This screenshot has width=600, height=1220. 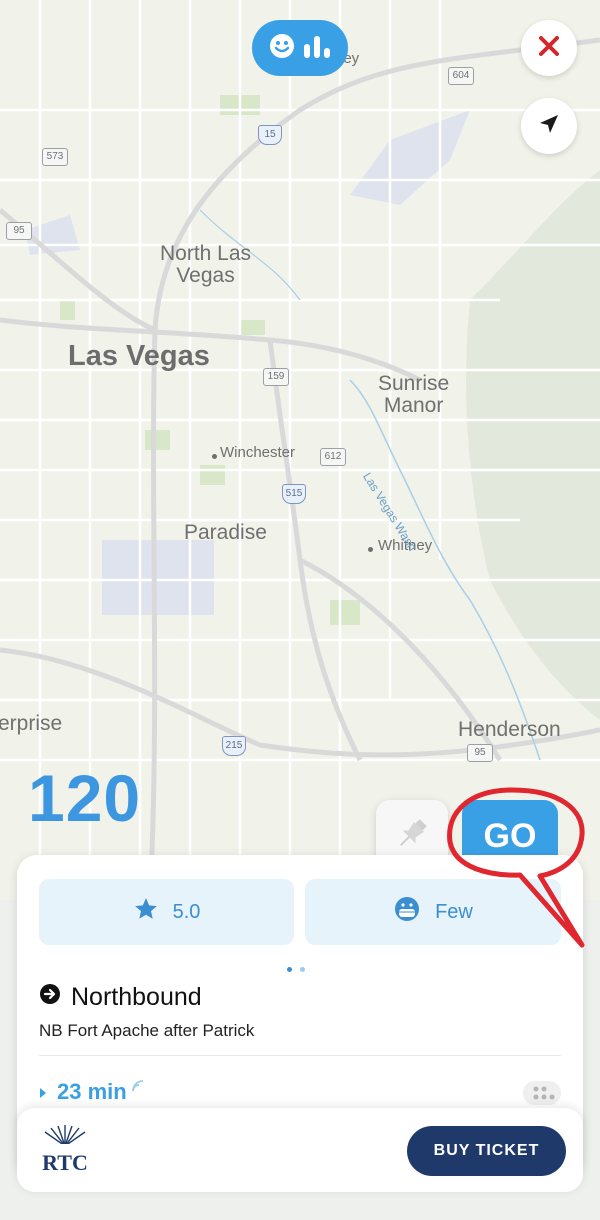 I want to click on location-arrow-icon, so click(x=549, y=126).